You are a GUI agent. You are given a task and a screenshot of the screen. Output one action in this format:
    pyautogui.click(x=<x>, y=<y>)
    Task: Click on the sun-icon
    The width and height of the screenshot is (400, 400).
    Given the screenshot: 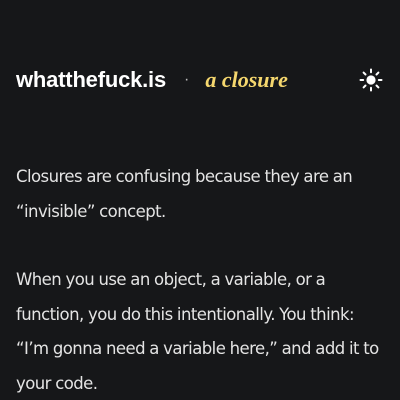 What is the action you would take?
    pyautogui.click(x=371, y=80)
    